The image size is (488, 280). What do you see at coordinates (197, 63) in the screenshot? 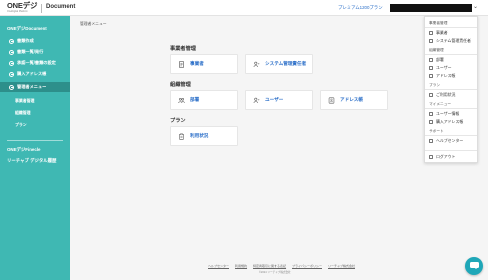
I see `card-label: 事業者` at bounding box center [197, 63].